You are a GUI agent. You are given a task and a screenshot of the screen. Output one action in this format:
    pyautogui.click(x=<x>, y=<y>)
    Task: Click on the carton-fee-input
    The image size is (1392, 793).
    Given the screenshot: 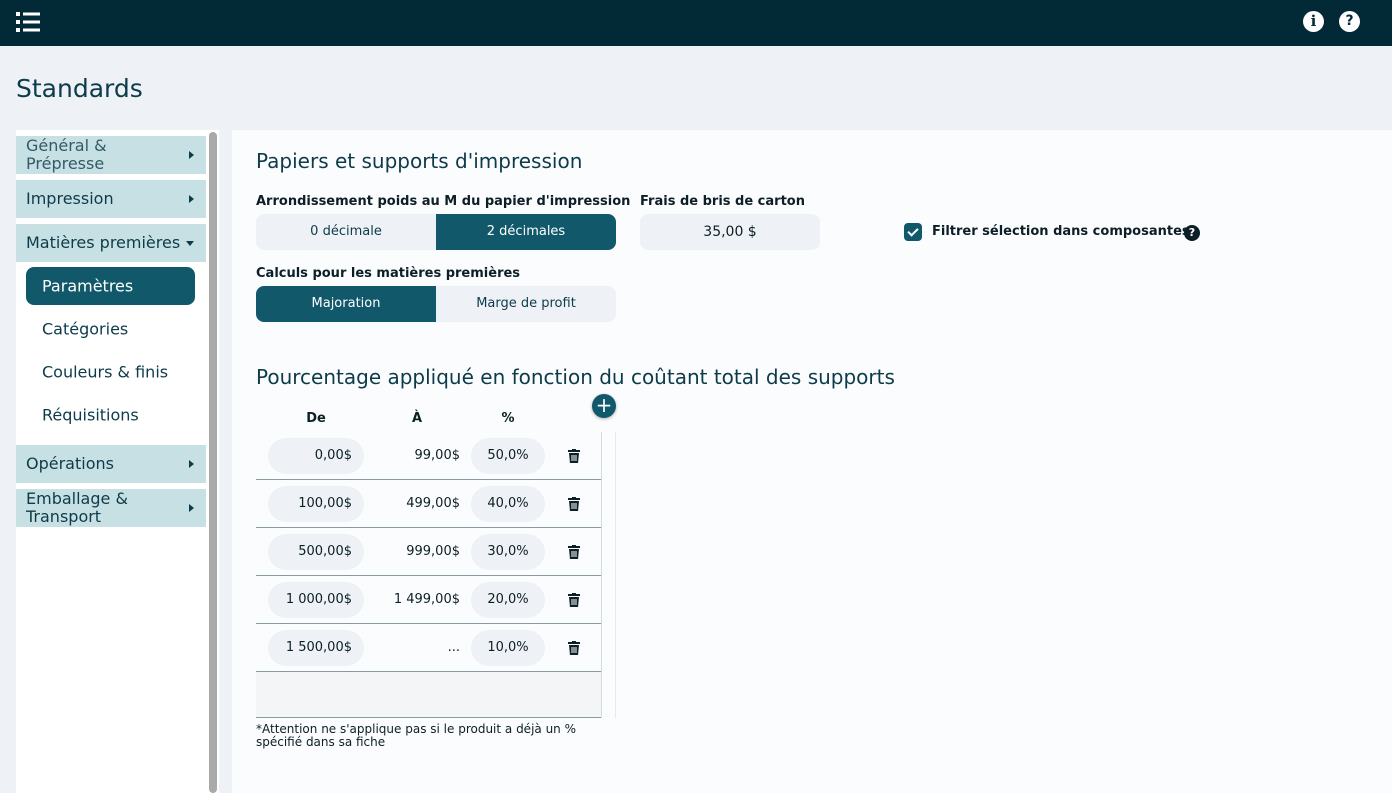 What is the action you would take?
    pyautogui.click(x=730, y=232)
    